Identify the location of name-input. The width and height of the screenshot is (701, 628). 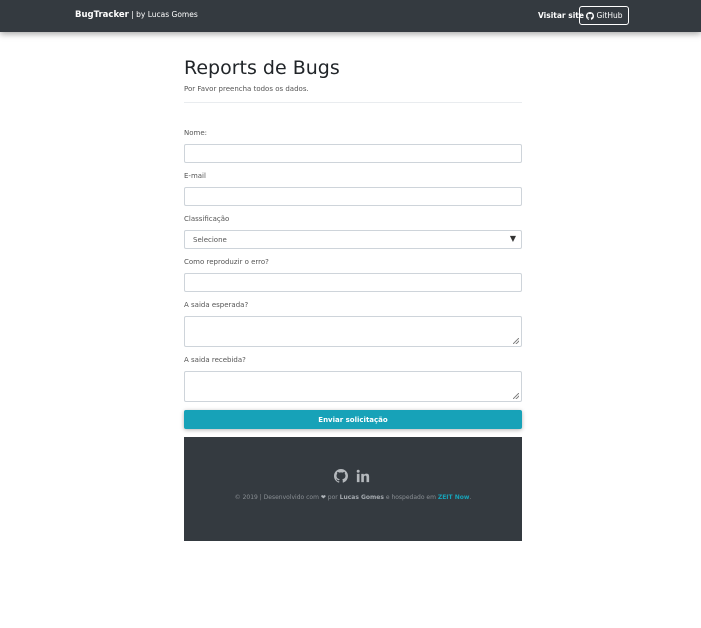
(353, 153).